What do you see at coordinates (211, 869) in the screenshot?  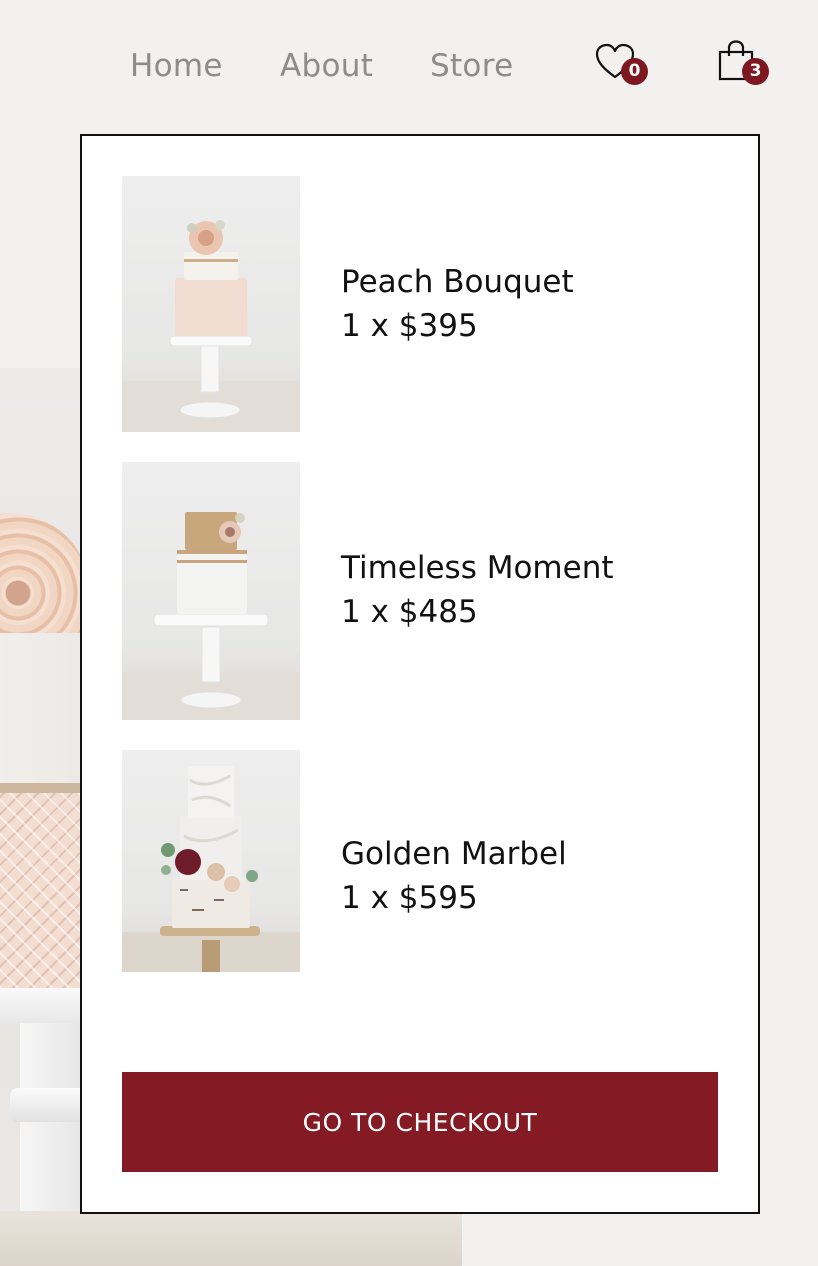 I see `golden-marbel-cake-image` at bounding box center [211, 869].